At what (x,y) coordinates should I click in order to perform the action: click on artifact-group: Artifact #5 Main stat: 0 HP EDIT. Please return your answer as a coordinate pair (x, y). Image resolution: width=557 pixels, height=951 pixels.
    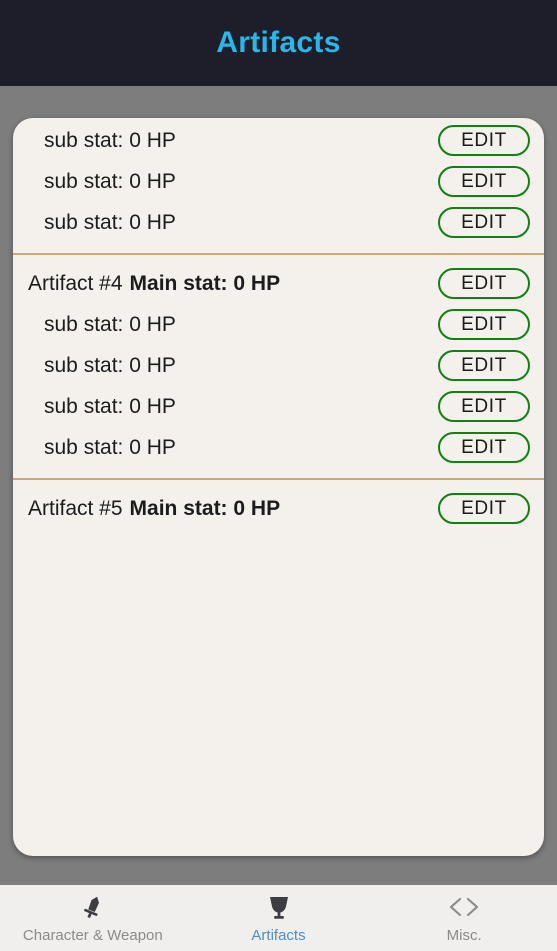
    Looking at the image, I should click on (278, 503).